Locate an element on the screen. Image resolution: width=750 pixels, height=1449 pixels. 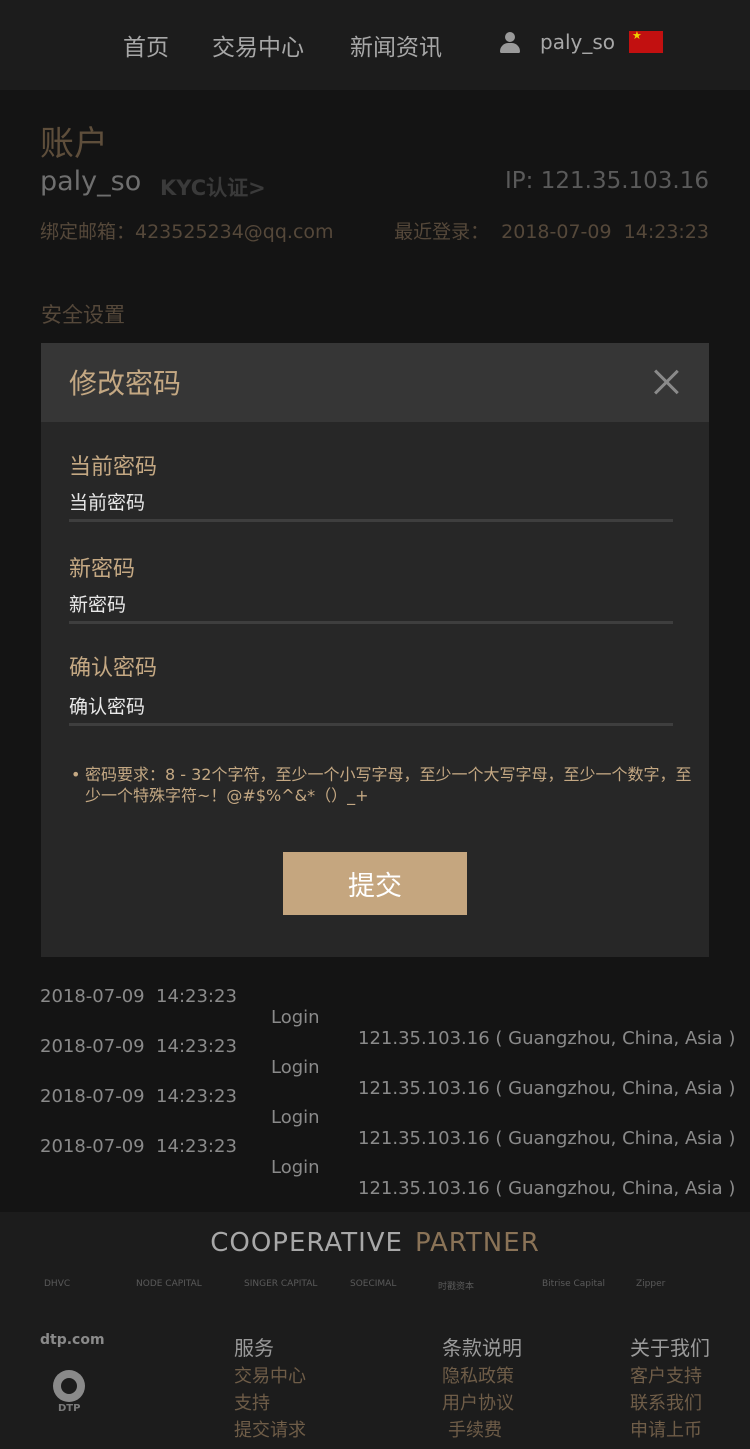
footer-heading-services: 服务 is located at coordinates (254, 1348).